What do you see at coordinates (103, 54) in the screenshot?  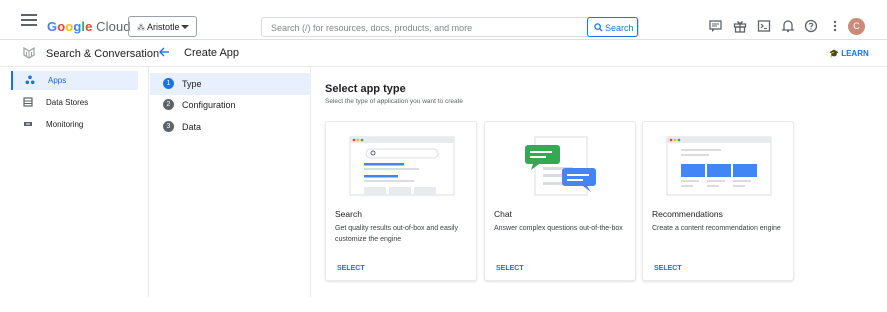 I see `product-title: Search & Conversation` at bounding box center [103, 54].